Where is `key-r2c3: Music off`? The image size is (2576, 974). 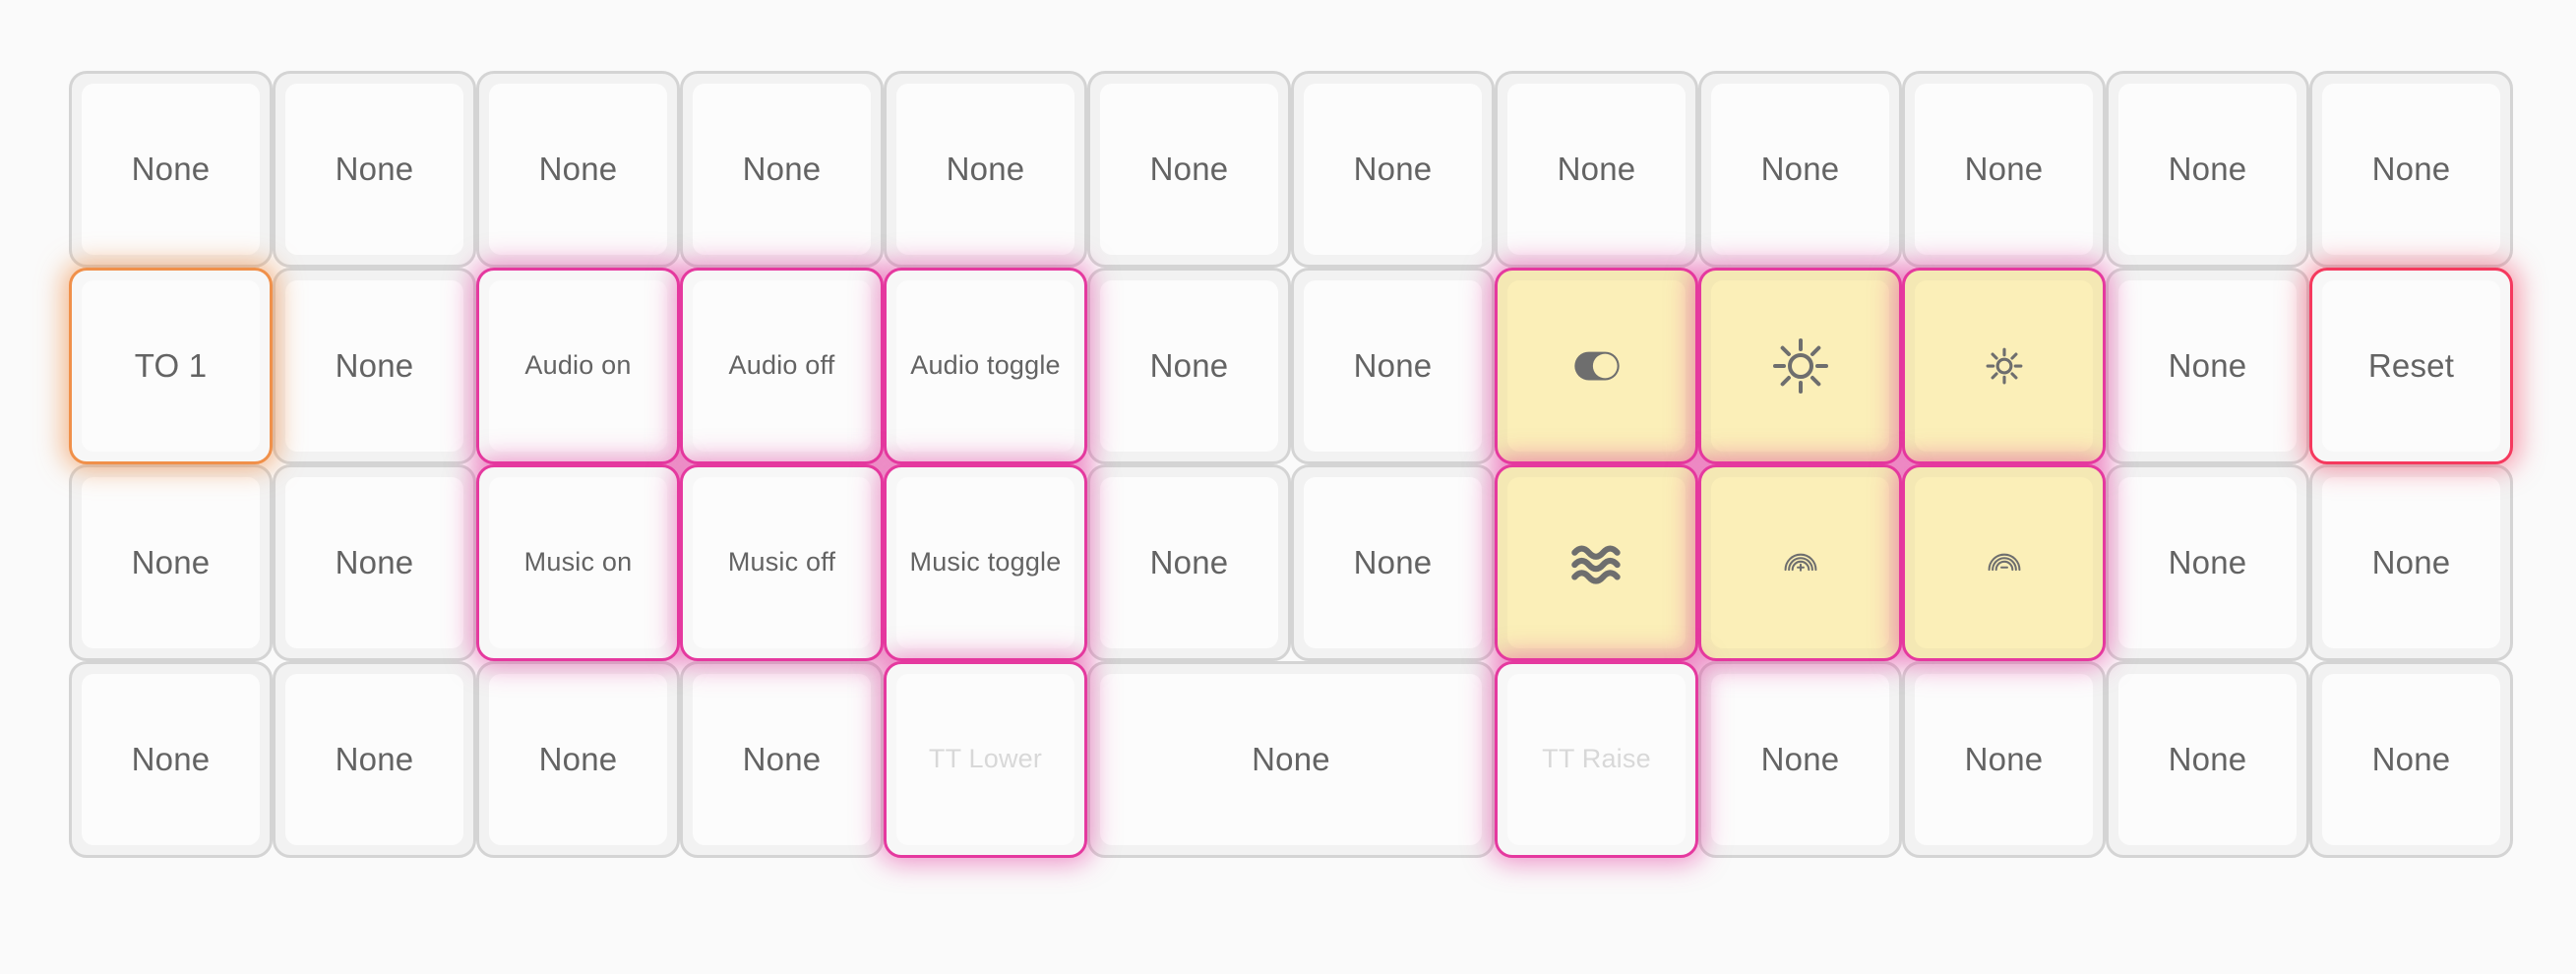
key-r2c3: Music off is located at coordinates (782, 562).